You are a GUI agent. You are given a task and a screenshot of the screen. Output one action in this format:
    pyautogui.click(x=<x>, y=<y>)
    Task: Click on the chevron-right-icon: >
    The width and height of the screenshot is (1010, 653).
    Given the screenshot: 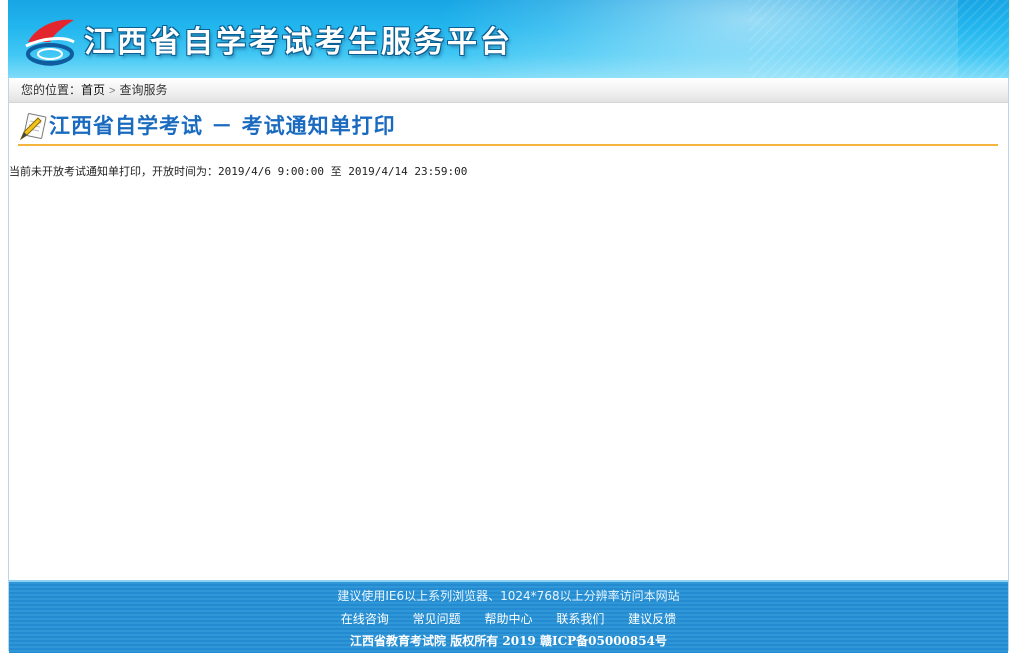 What is the action you would take?
    pyautogui.click(x=112, y=91)
    